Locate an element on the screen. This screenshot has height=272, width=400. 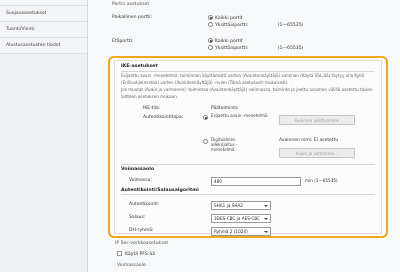
encryption-value: 3DES-CBC ja AES-CBC is located at coordinates (237, 218).